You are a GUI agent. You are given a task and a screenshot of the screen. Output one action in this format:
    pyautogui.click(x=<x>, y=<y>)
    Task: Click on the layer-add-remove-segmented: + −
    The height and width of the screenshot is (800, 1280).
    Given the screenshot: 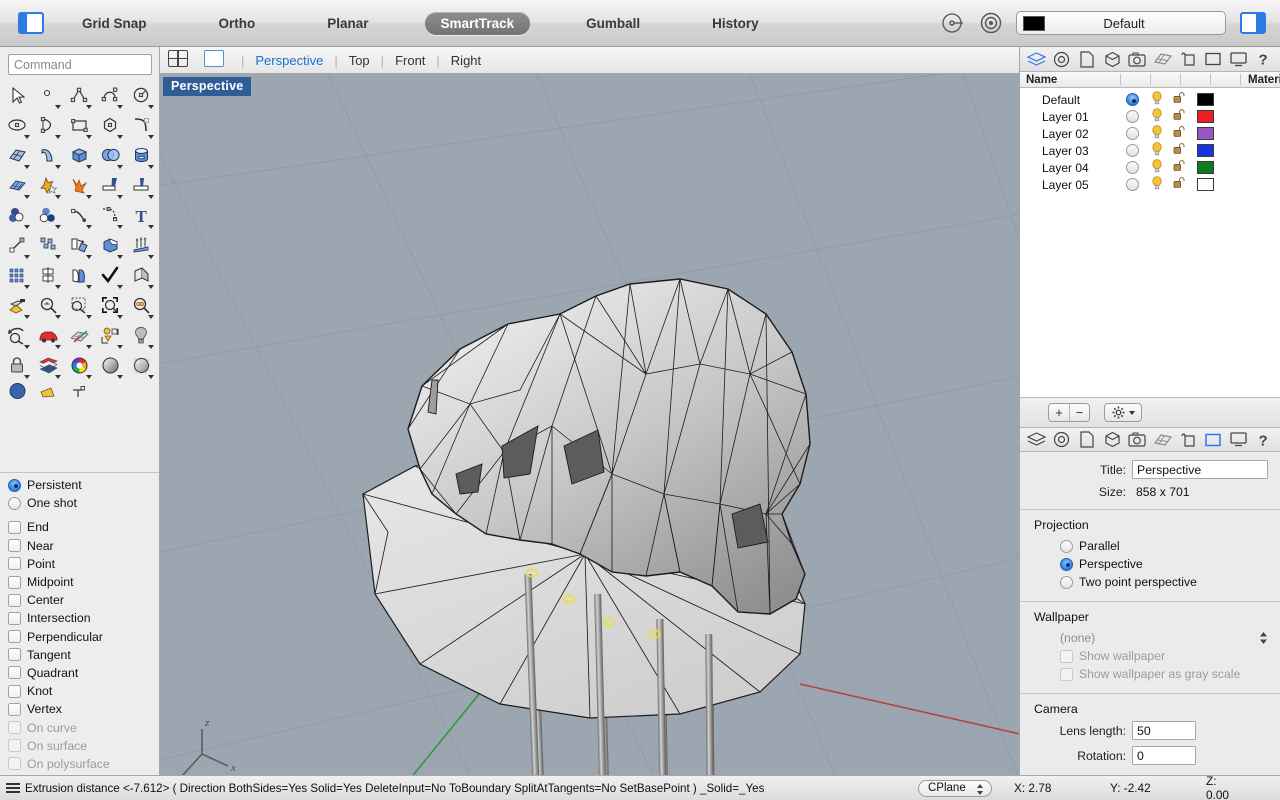 What is the action you would take?
    pyautogui.click(x=1069, y=412)
    